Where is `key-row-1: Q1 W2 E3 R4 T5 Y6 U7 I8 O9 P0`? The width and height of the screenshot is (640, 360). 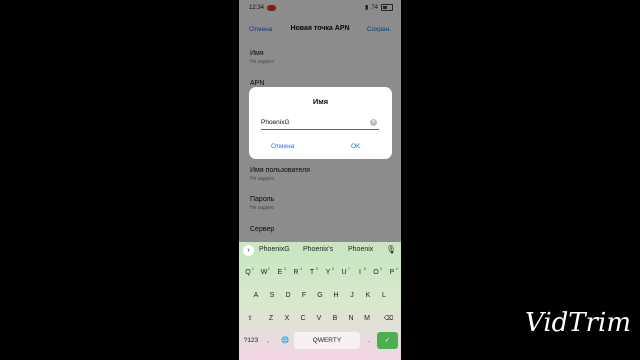
key-row-1: Q1 W2 E3 R4 T5 Y6 U7 I8 O9 P0 is located at coordinates (320, 274).